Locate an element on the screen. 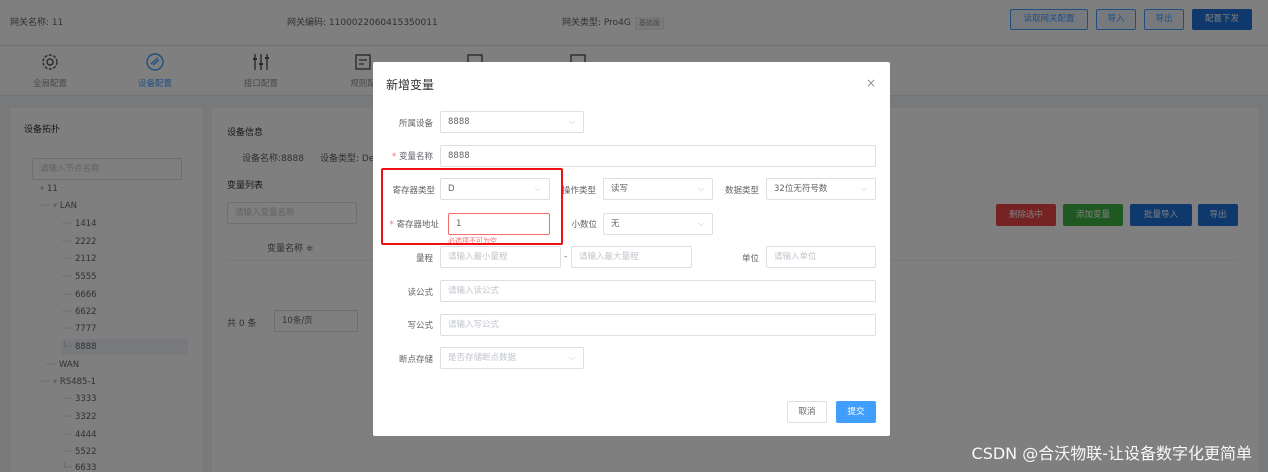  watermark: CSDN @合沃物联-让设备数字化更简单 is located at coordinates (1111, 453).